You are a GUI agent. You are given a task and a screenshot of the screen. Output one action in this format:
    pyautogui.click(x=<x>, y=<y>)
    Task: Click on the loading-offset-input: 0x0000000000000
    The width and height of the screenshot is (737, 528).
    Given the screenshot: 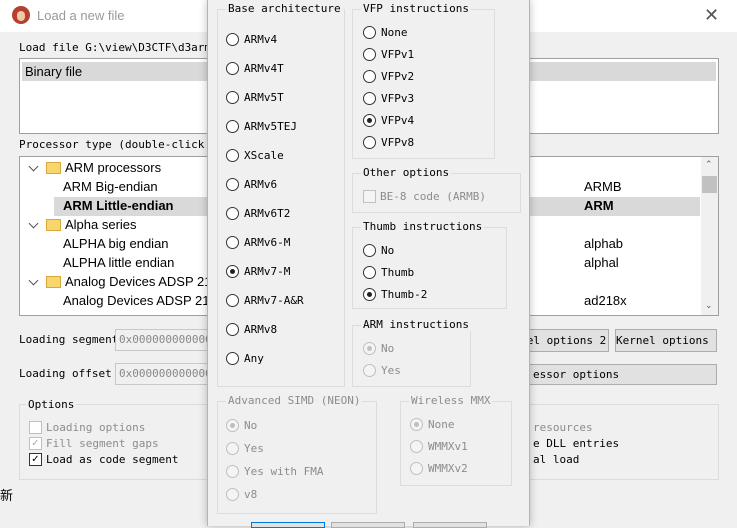 What is the action you would take?
    pyautogui.click(x=162, y=374)
    